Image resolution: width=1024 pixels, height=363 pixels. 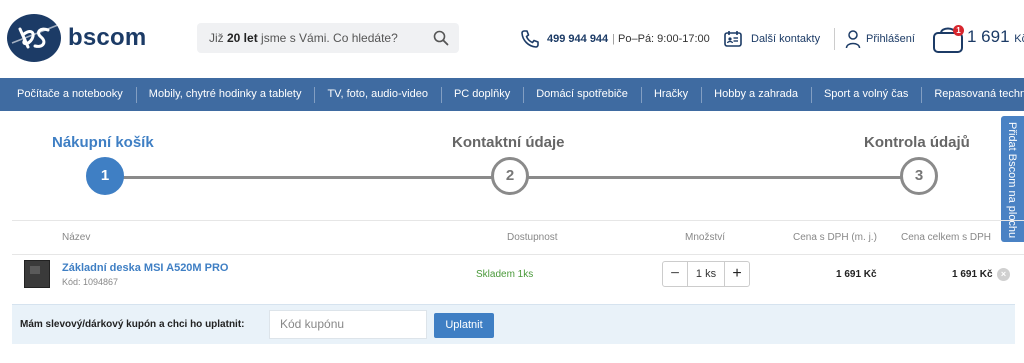 What do you see at coordinates (733, 39) in the screenshot?
I see `contact-card-icon` at bounding box center [733, 39].